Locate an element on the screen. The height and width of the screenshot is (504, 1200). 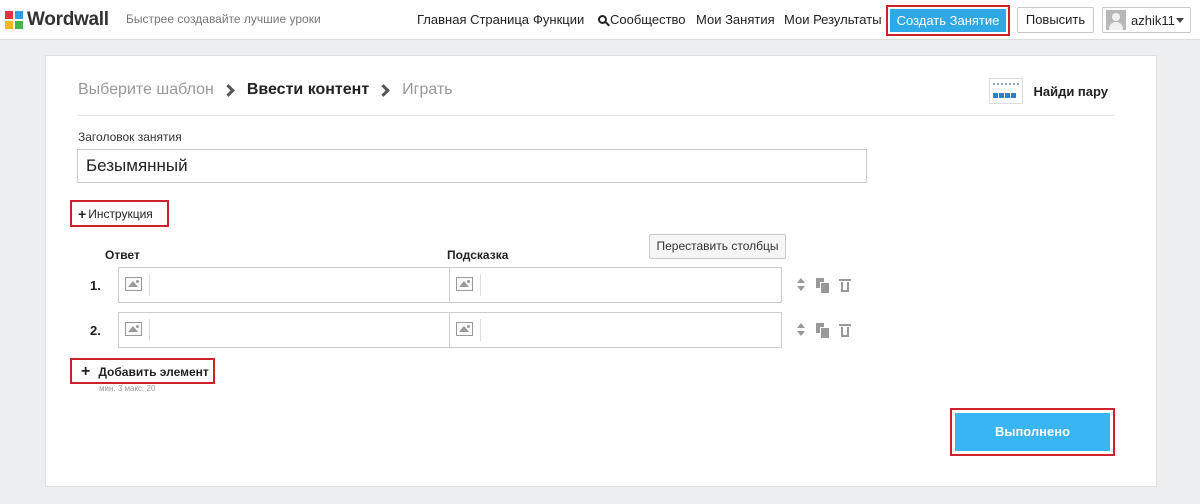
logo-grid-icon is located at coordinates (14, 20).